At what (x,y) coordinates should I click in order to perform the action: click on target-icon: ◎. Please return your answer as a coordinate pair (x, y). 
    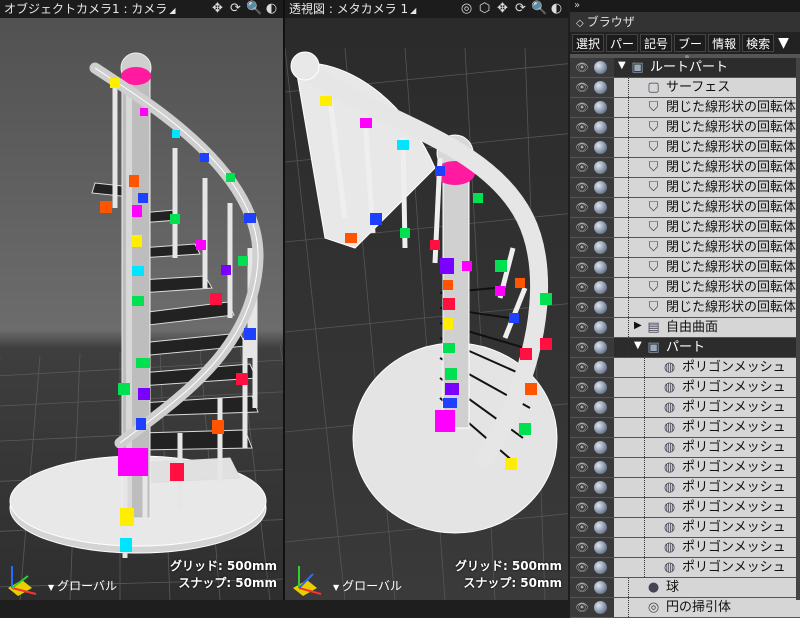
    Looking at the image, I should click on (466, 8).